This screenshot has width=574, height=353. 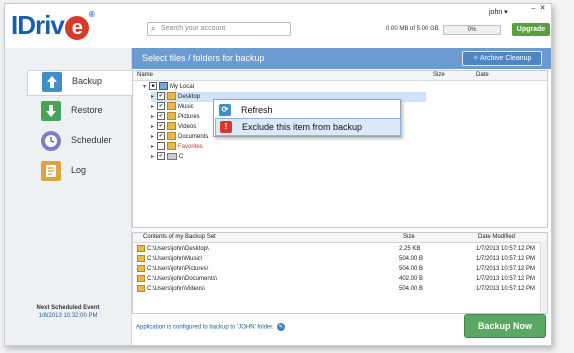 What do you see at coordinates (153, 28) in the screenshot?
I see `search-icon: ⌕` at bounding box center [153, 28].